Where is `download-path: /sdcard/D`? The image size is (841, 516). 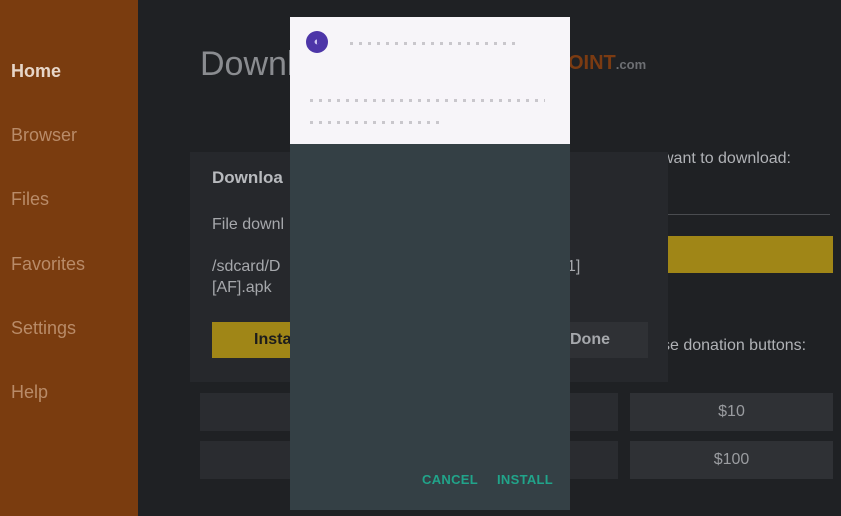
download-path: /sdcard/D is located at coordinates (246, 266).